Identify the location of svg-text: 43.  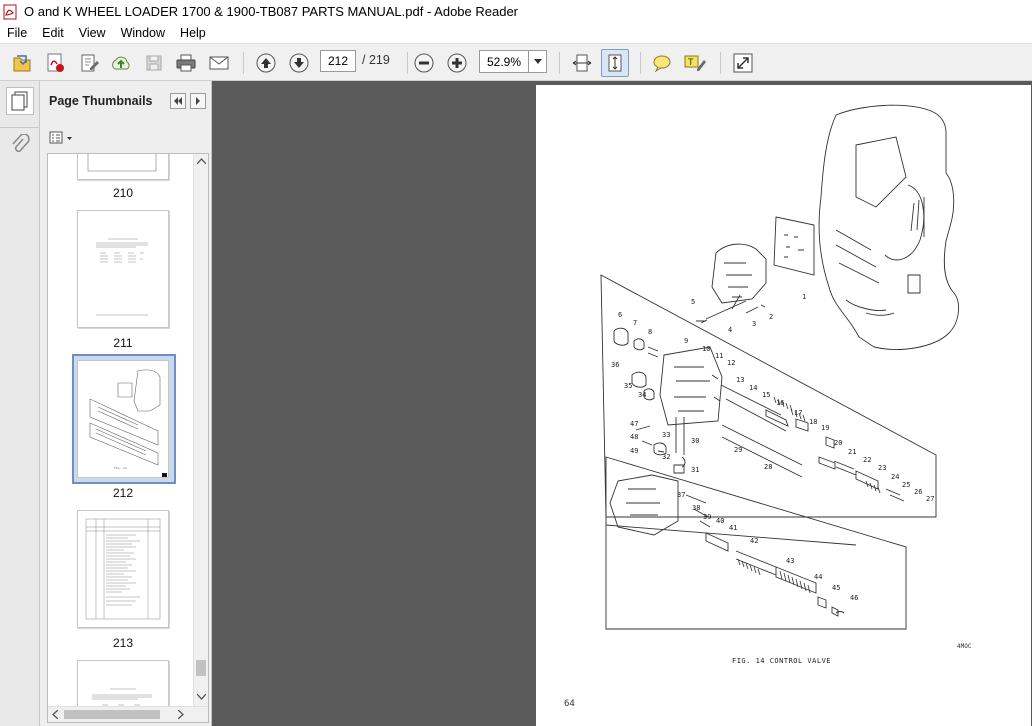
(790, 561).